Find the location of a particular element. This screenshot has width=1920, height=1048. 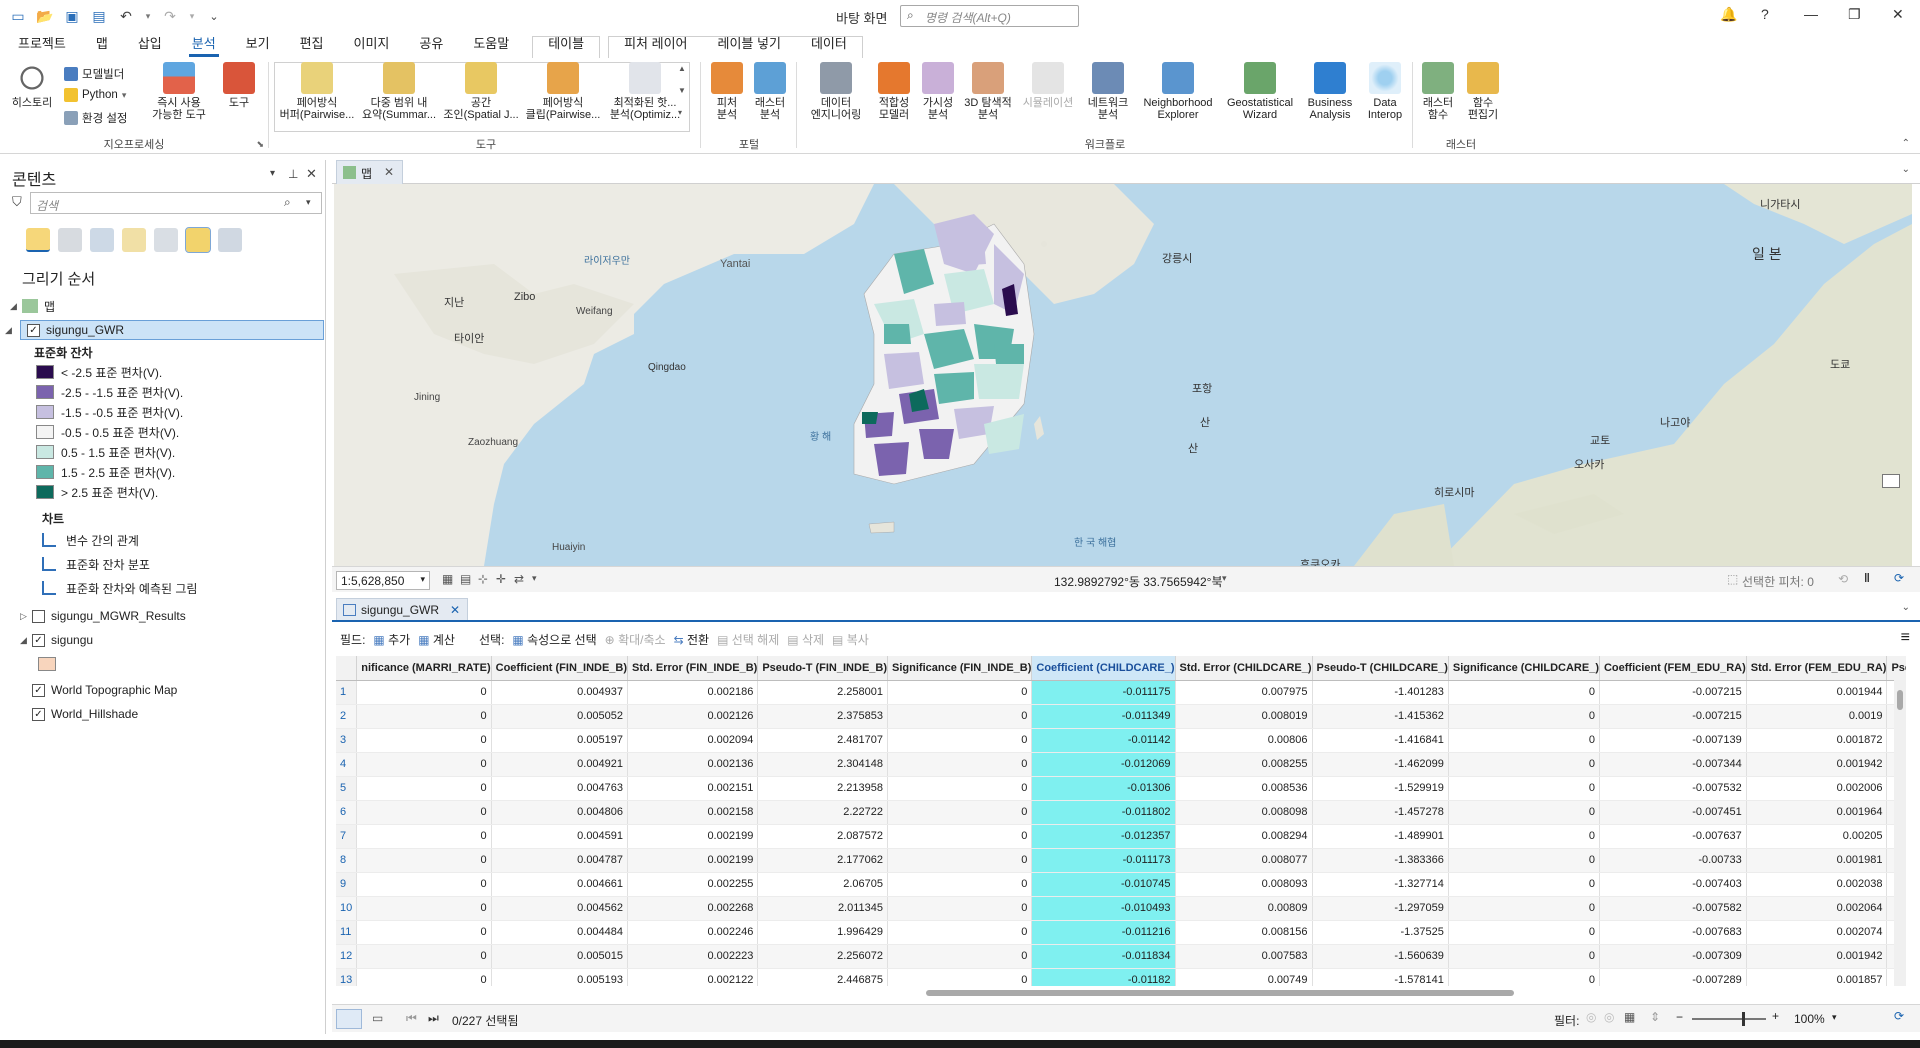

symbol-swatch is located at coordinates (47, 664).